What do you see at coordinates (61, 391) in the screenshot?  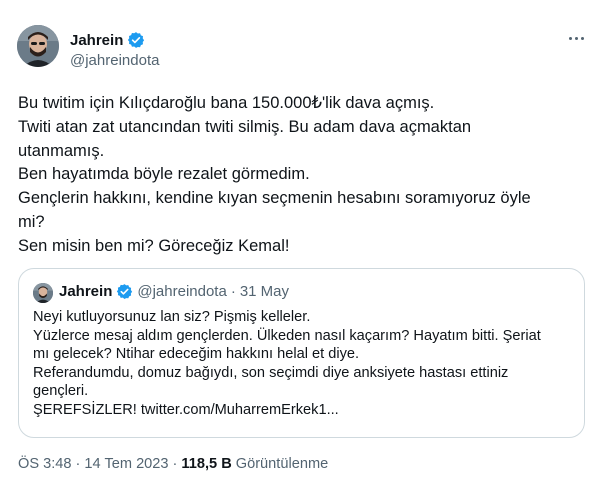 I see `quoted-line: gençleri.` at bounding box center [61, 391].